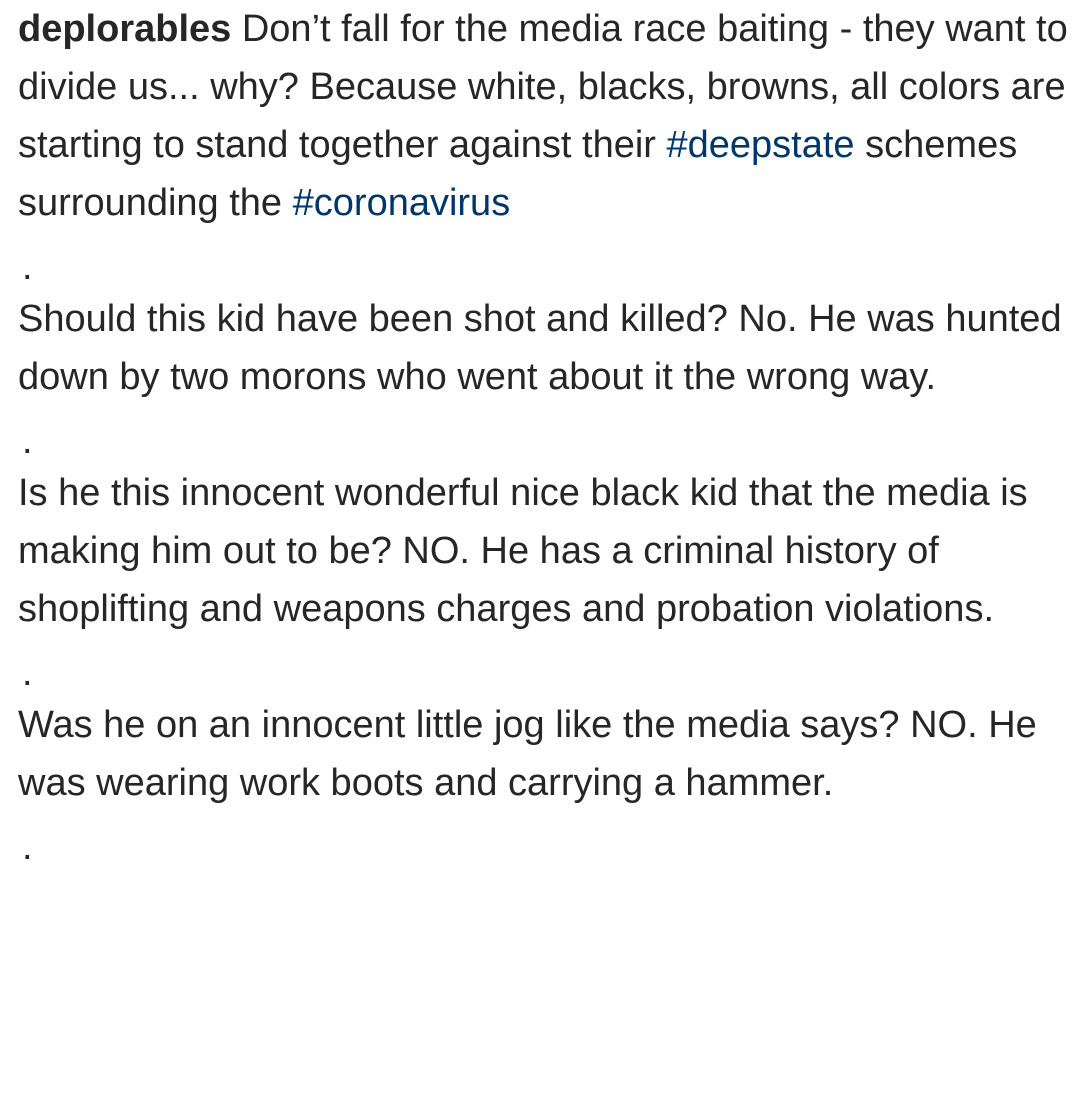 Image resolution: width=1080 pixels, height=1112 pixels. Describe the element at coordinates (402, 203) in the screenshot. I see `hashtag-coronavirus-link: #coronavirus` at that location.